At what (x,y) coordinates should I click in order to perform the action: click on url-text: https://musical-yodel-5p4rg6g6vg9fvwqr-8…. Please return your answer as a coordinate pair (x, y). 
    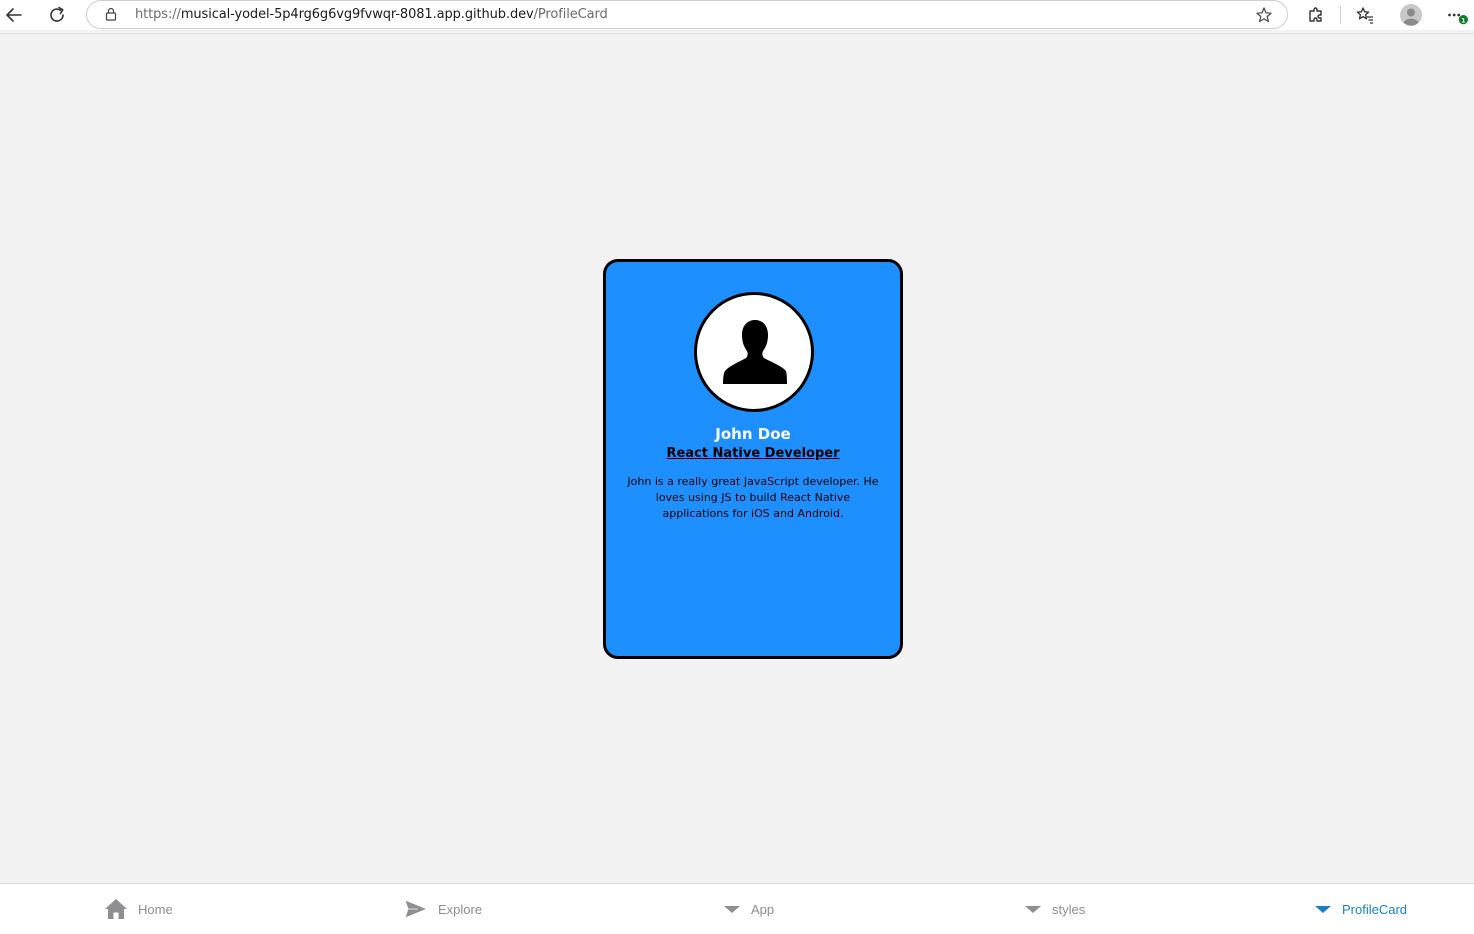
    Looking at the image, I should click on (371, 14).